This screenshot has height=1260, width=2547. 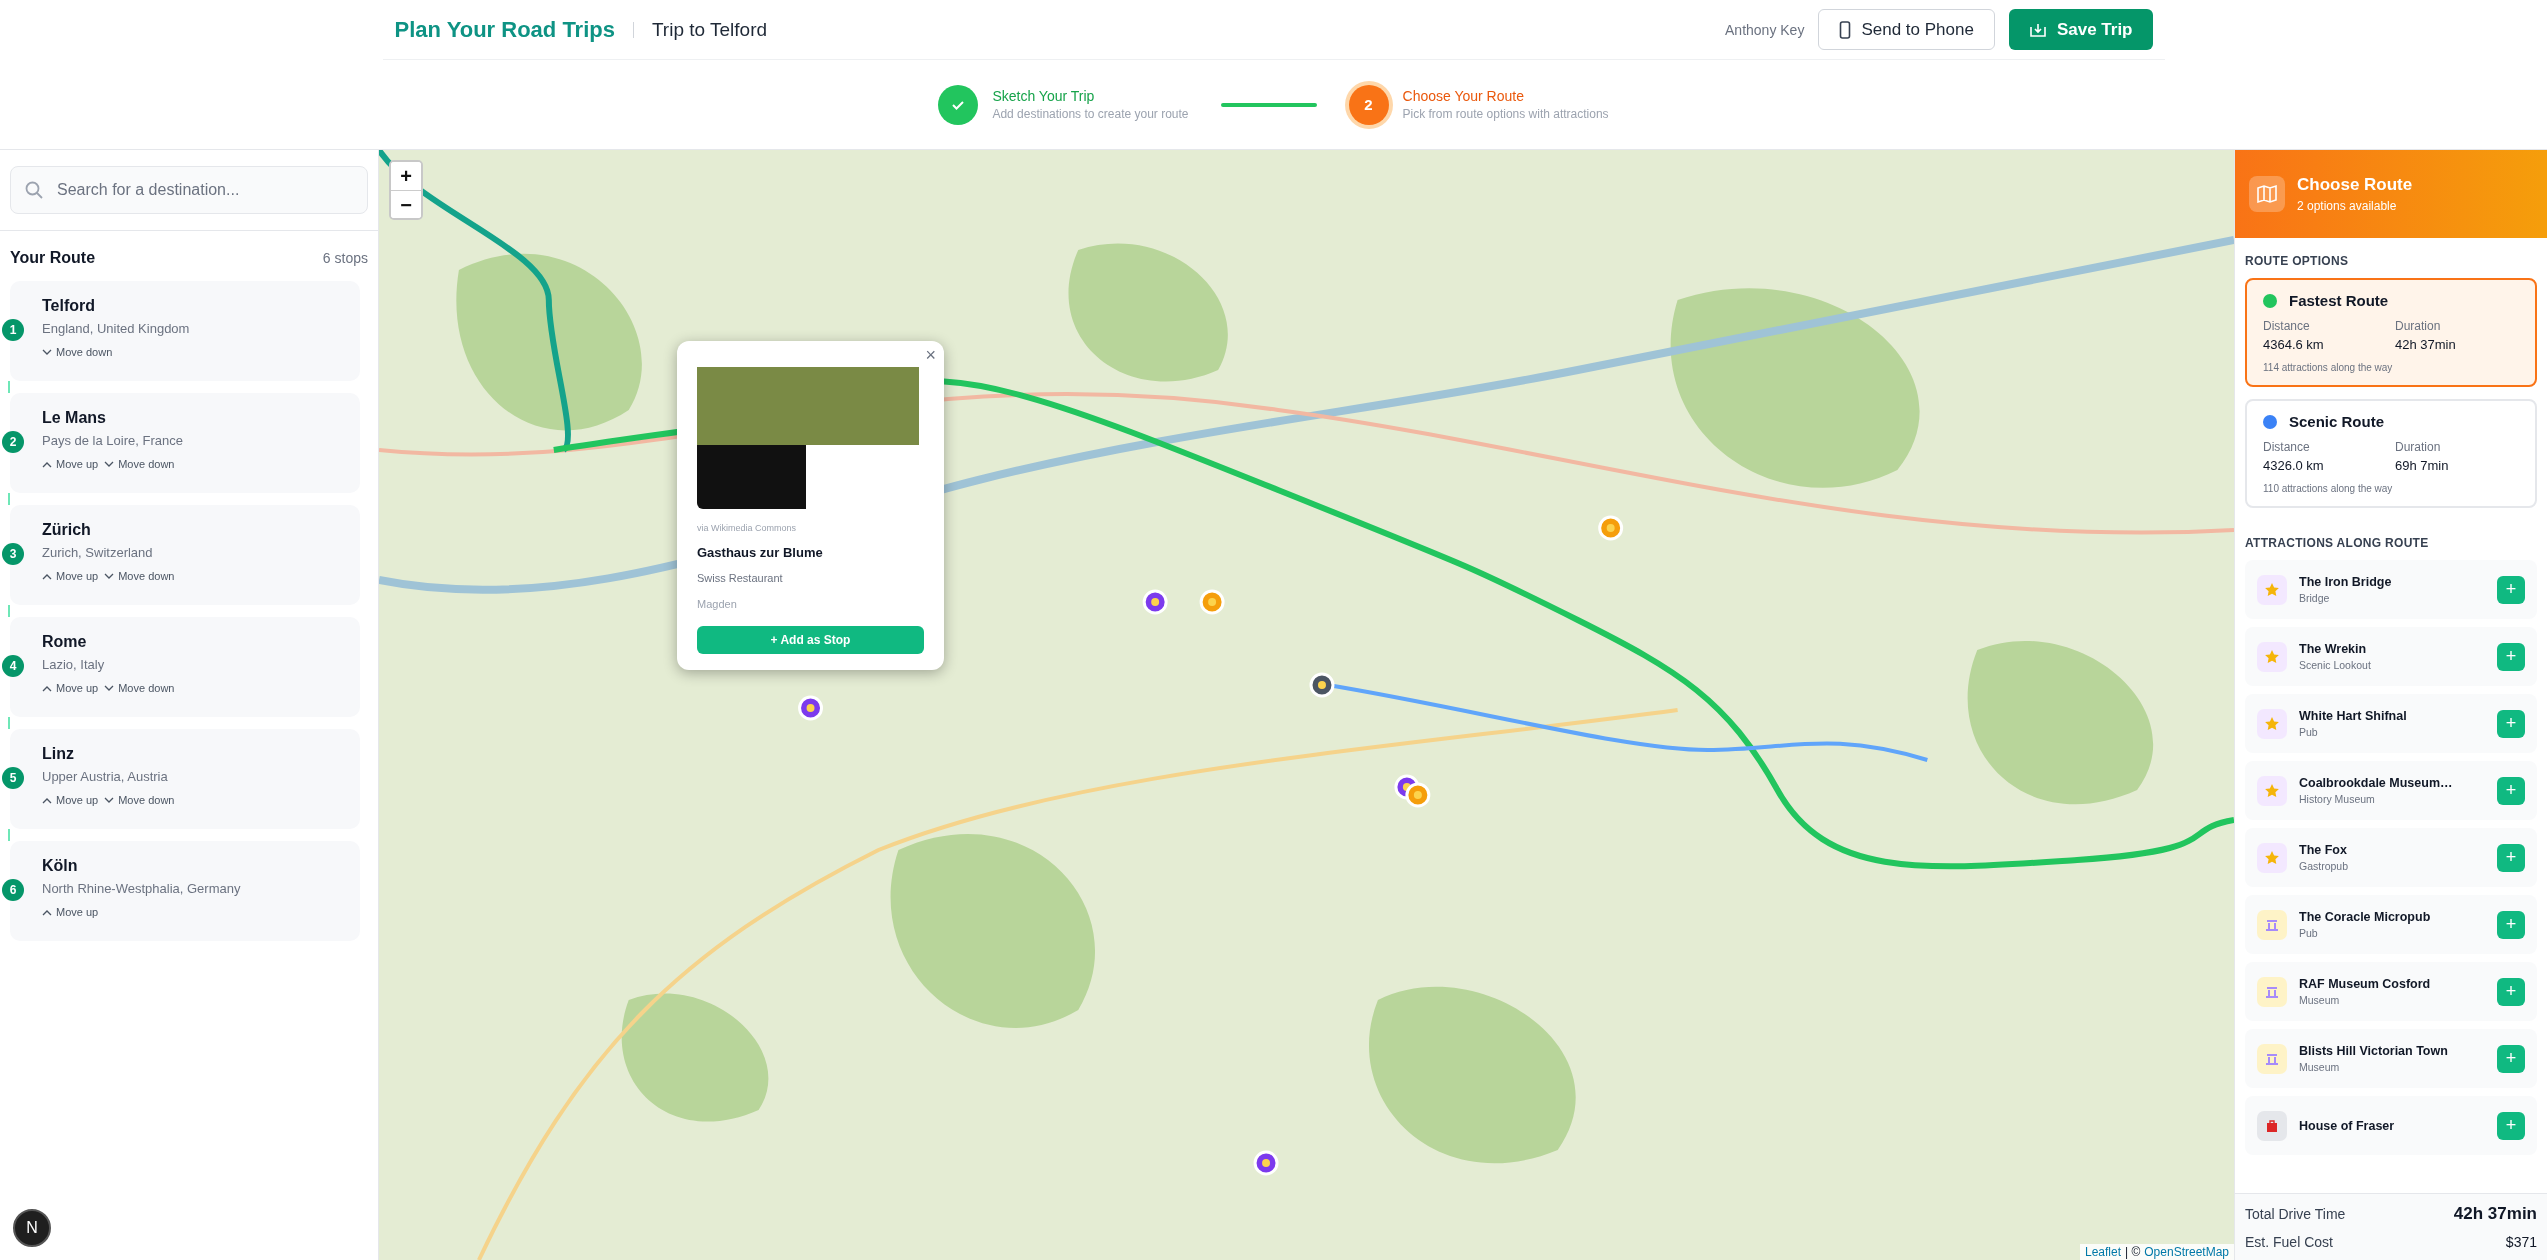 I want to click on download-icon, so click(x=2037, y=29).